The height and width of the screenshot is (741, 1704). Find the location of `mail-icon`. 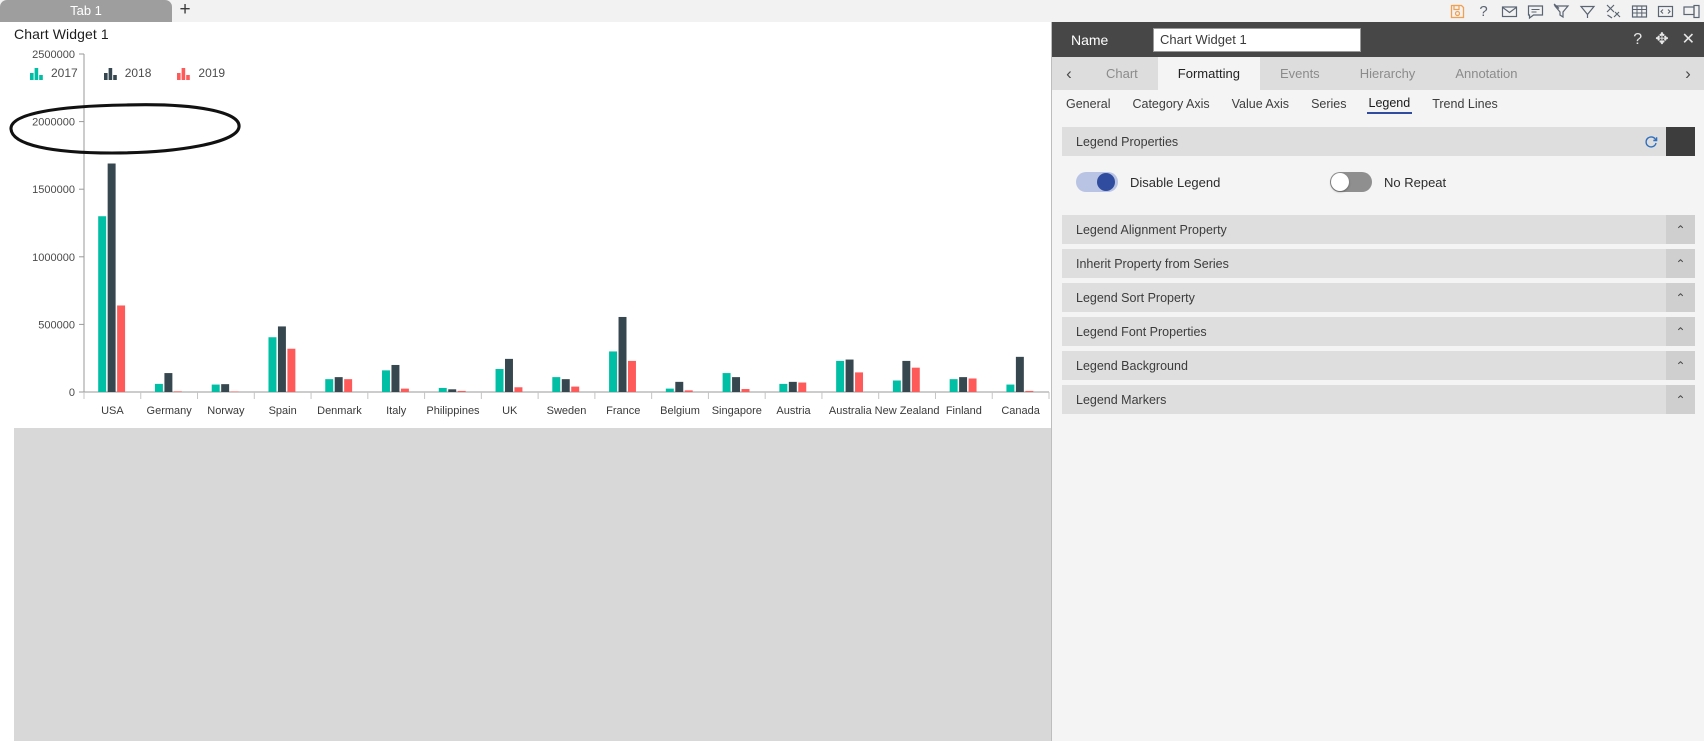

mail-icon is located at coordinates (1509, 11).